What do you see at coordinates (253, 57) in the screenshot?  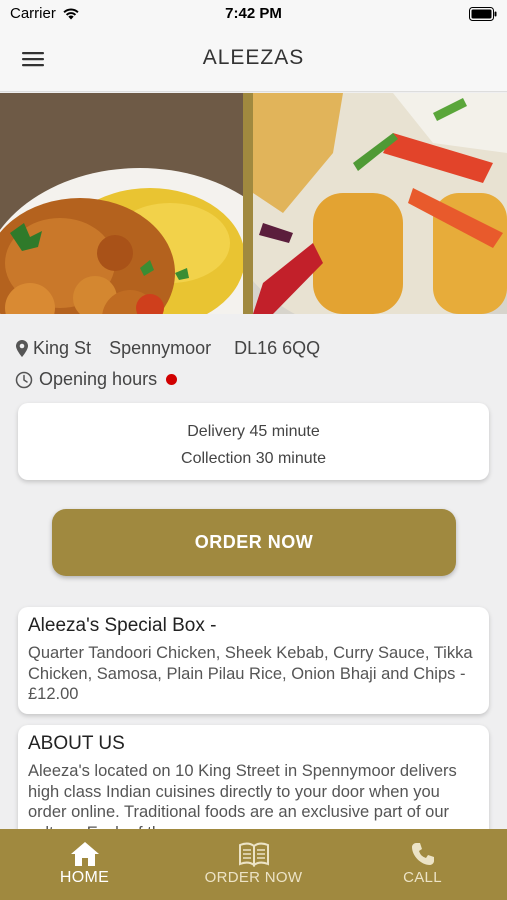 I see `page-title: ALEEZAS` at bounding box center [253, 57].